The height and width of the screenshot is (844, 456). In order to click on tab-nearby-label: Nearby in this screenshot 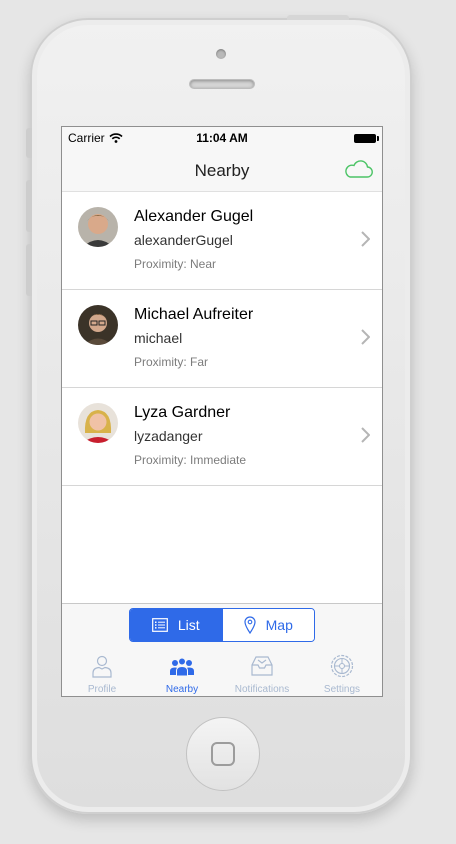, I will do `click(182, 689)`.